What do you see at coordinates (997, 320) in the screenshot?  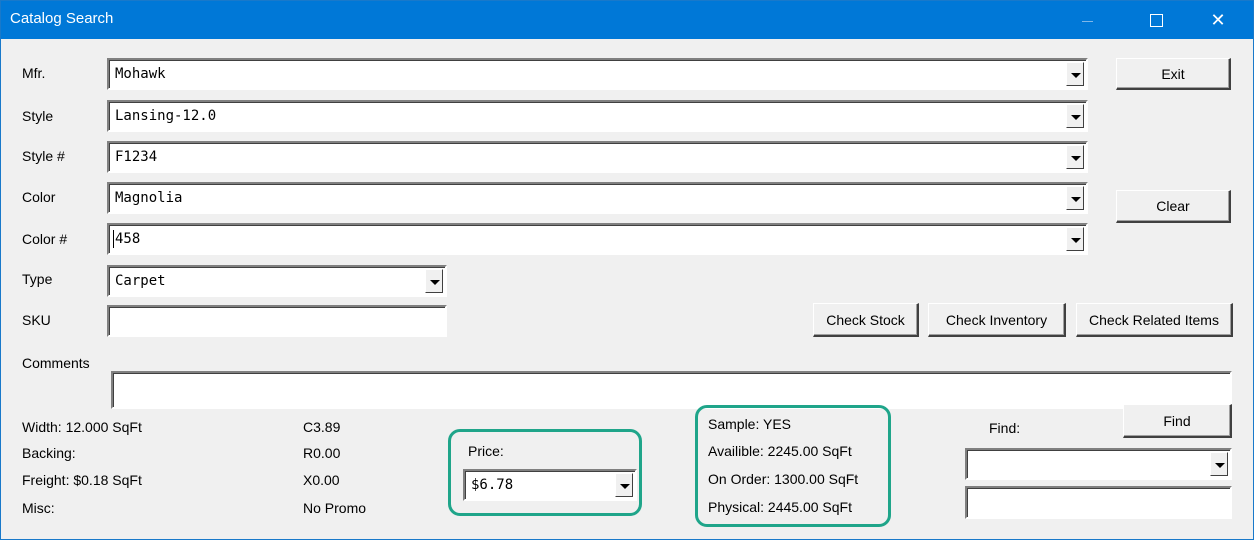 I see `check-inventory-button: Check Inventory` at bounding box center [997, 320].